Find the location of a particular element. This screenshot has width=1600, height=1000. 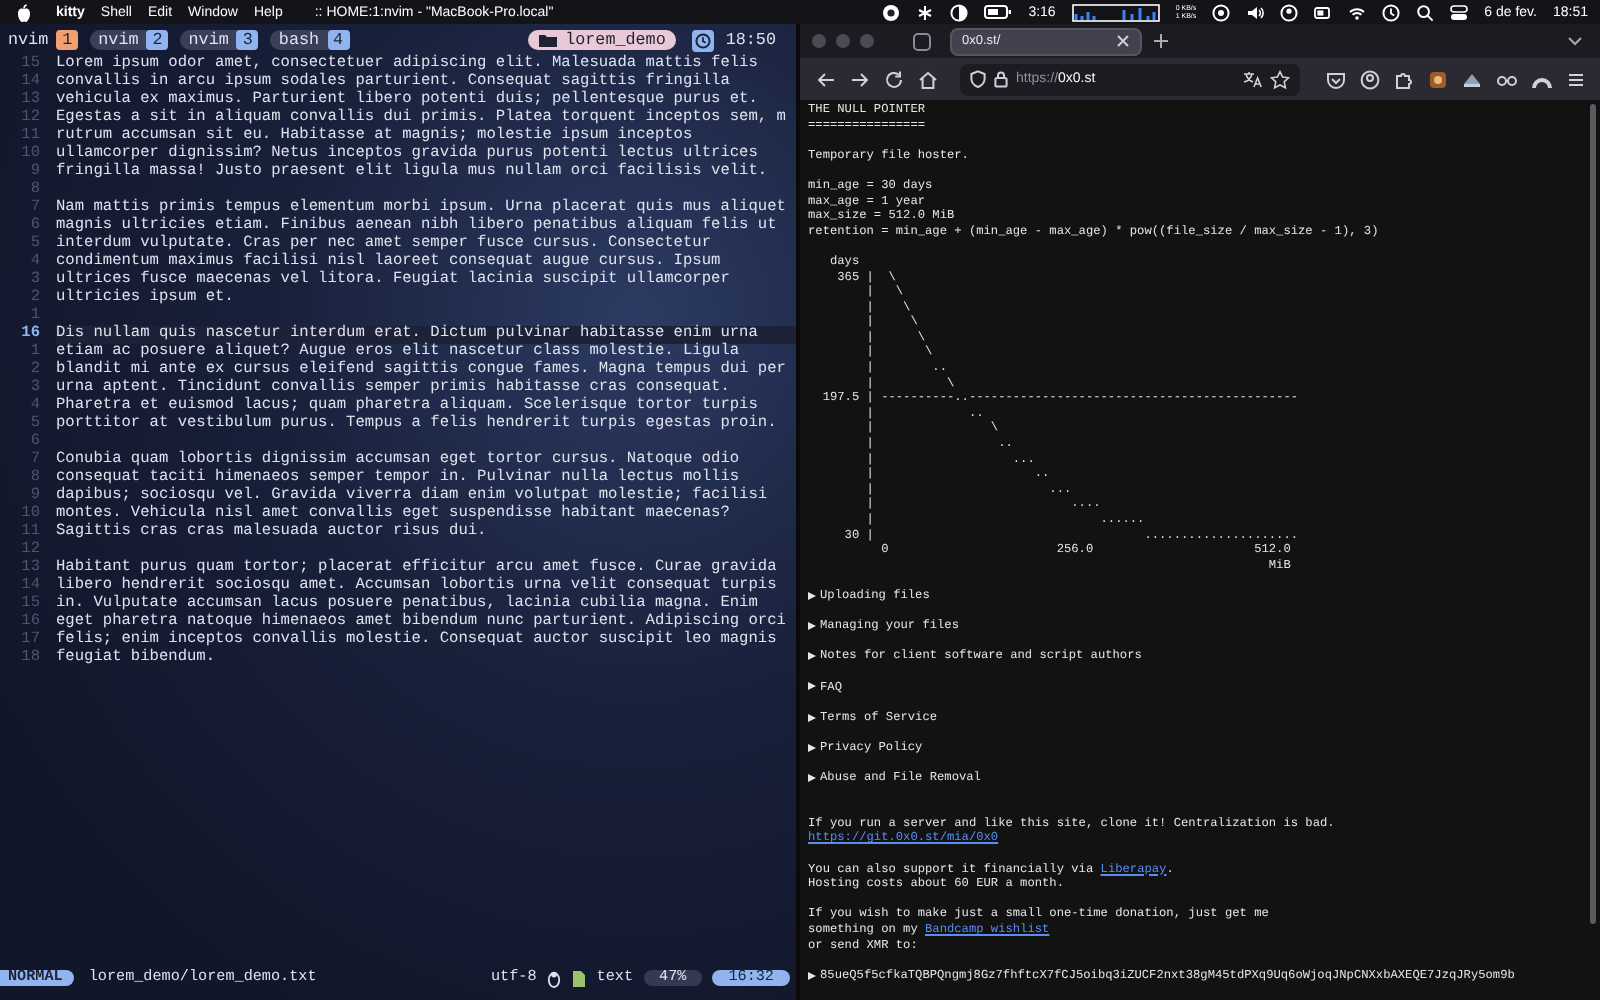

square-icon is located at coordinates (922, 41).